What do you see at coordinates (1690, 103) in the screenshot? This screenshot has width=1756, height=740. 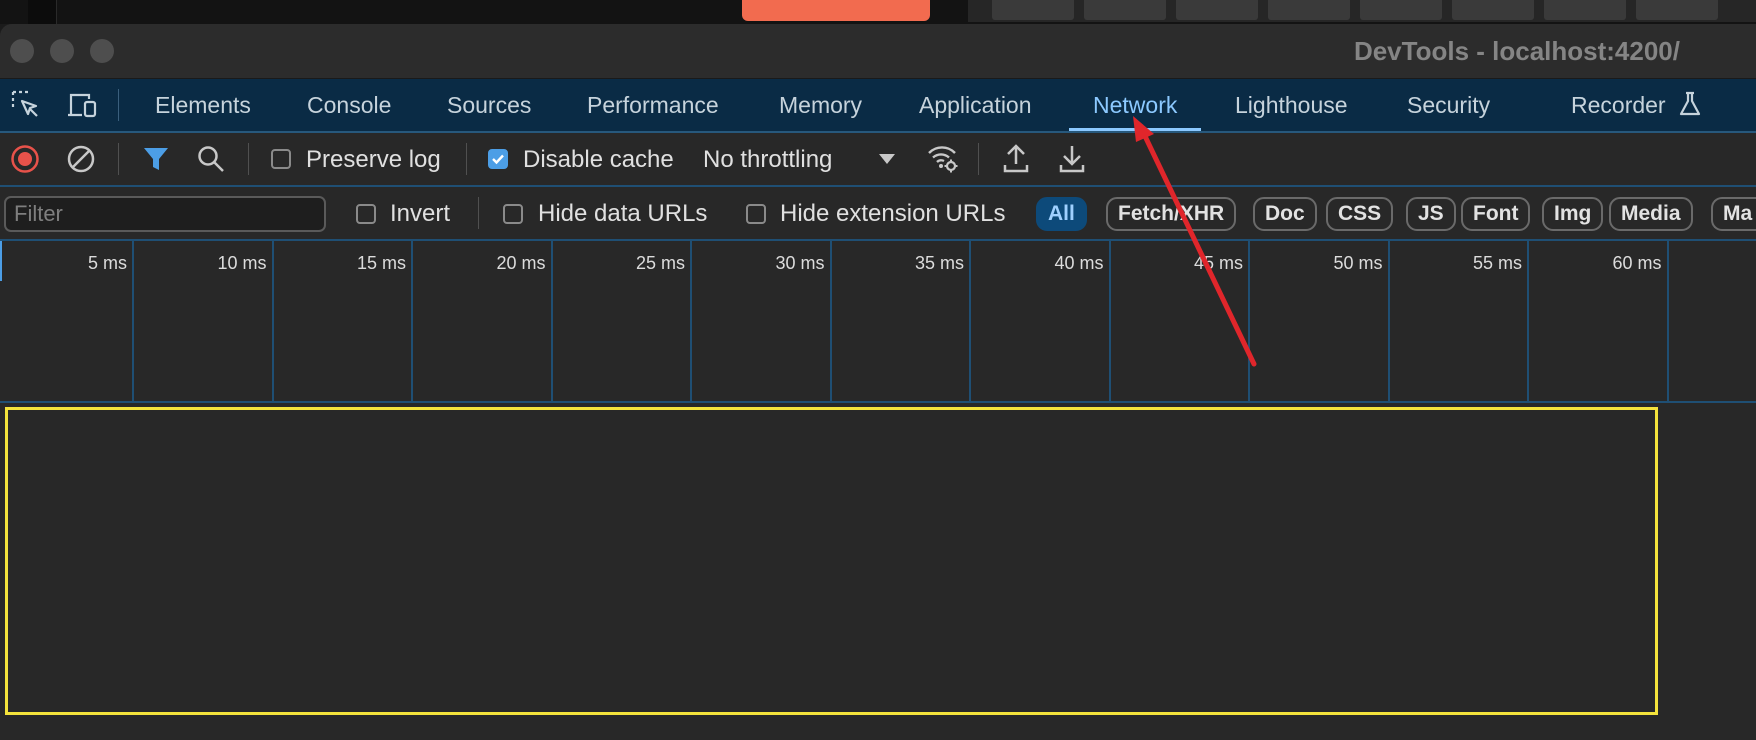 I see `flask-icon` at bounding box center [1690, 103].